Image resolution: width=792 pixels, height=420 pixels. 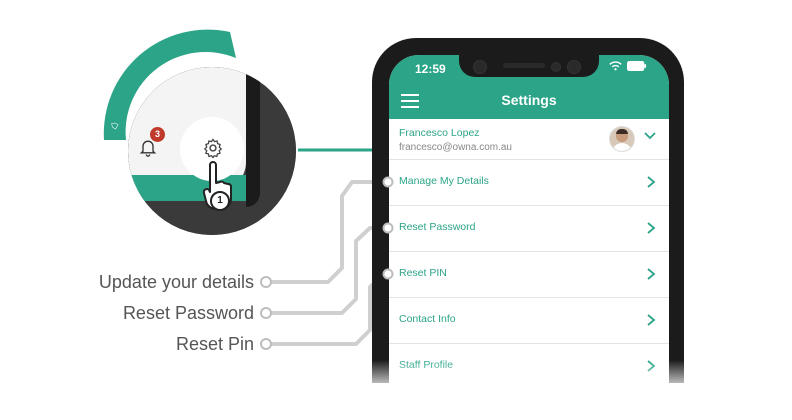 What do you see at coordinates (637, 66) in the screenshot?
I see `battery-icon` at bounding box center [637, 66].